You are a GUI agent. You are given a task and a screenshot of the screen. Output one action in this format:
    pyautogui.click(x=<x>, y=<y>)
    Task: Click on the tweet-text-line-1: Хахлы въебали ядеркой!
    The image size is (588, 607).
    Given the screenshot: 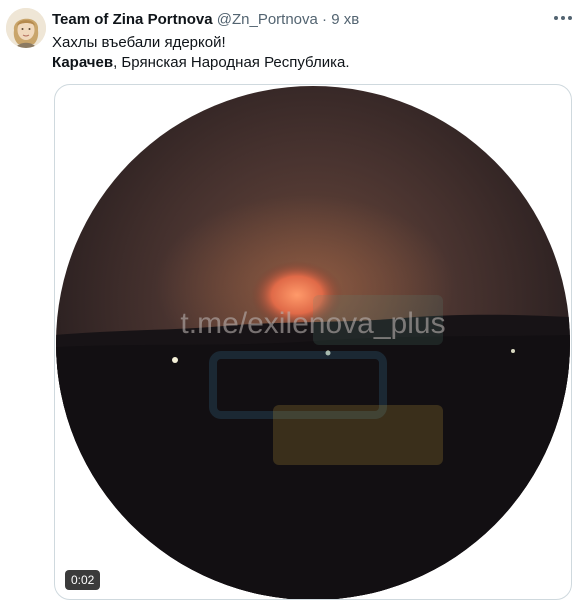 What is the action you would take?
    pyautogui.click(x=139, y=42)
    